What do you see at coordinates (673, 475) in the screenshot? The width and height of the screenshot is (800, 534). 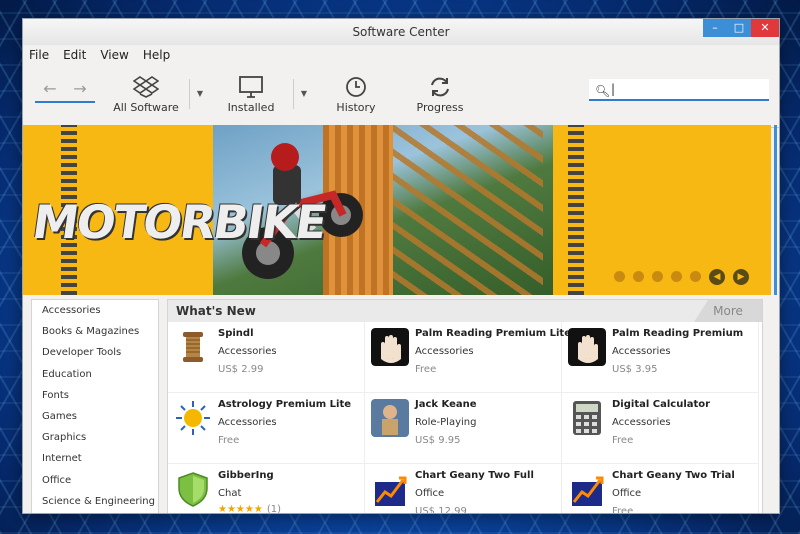 I see `app-name: Chart Geany Two Trial` at bounding box center [673, 475].